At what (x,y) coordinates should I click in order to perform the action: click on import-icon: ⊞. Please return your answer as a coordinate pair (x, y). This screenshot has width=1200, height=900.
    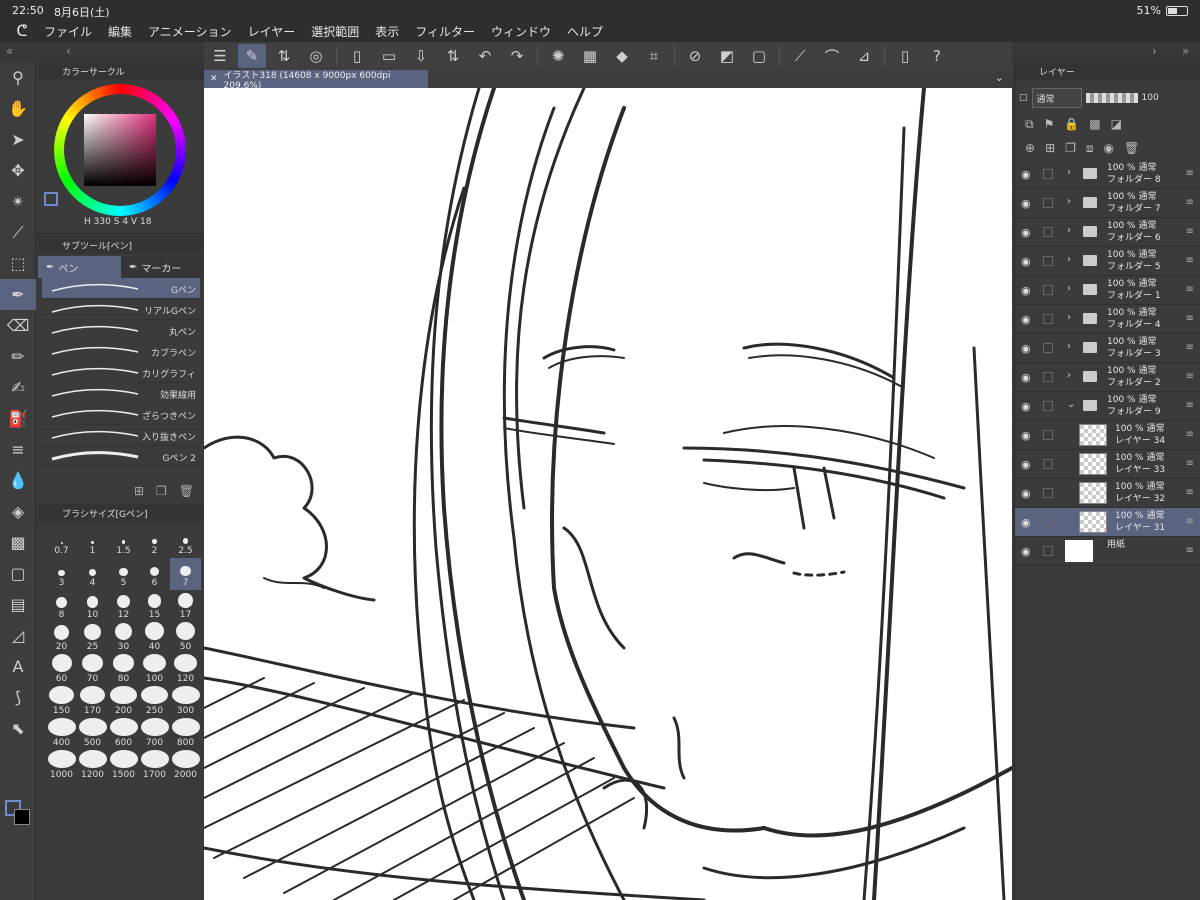
    Looking at the image, I should click on (139, 491).